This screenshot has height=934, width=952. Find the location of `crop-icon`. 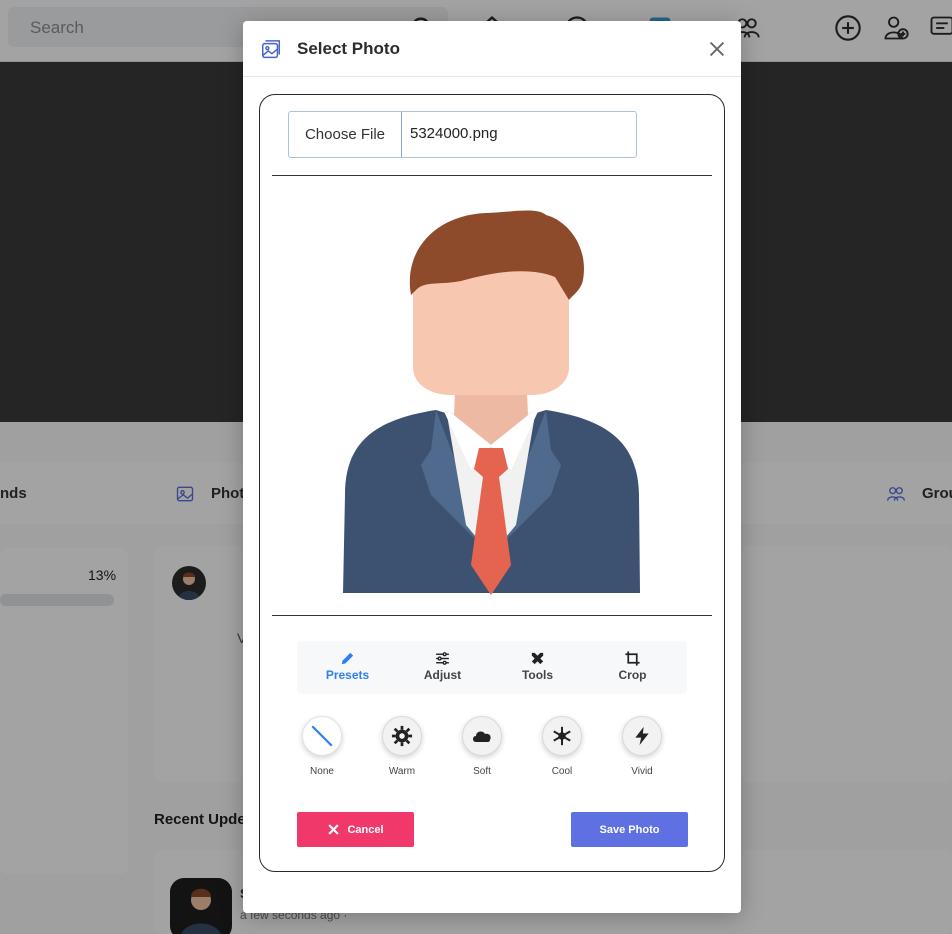

crop-icon is located at coordinates (632, 658).